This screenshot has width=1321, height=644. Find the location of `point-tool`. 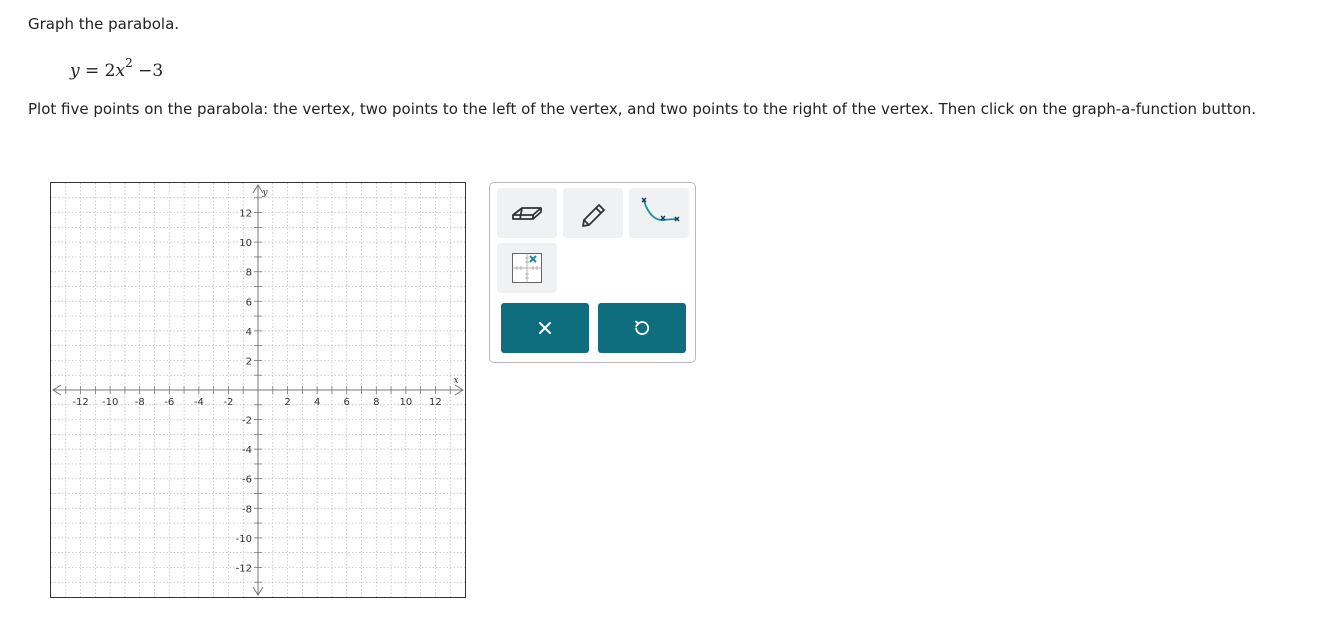

point-tool is located at coordinates (527, 268).